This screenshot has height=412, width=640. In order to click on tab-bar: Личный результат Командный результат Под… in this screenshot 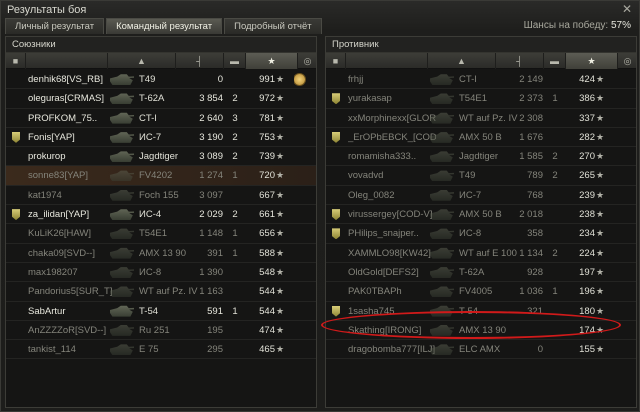, I will do `click(164, 26)`.